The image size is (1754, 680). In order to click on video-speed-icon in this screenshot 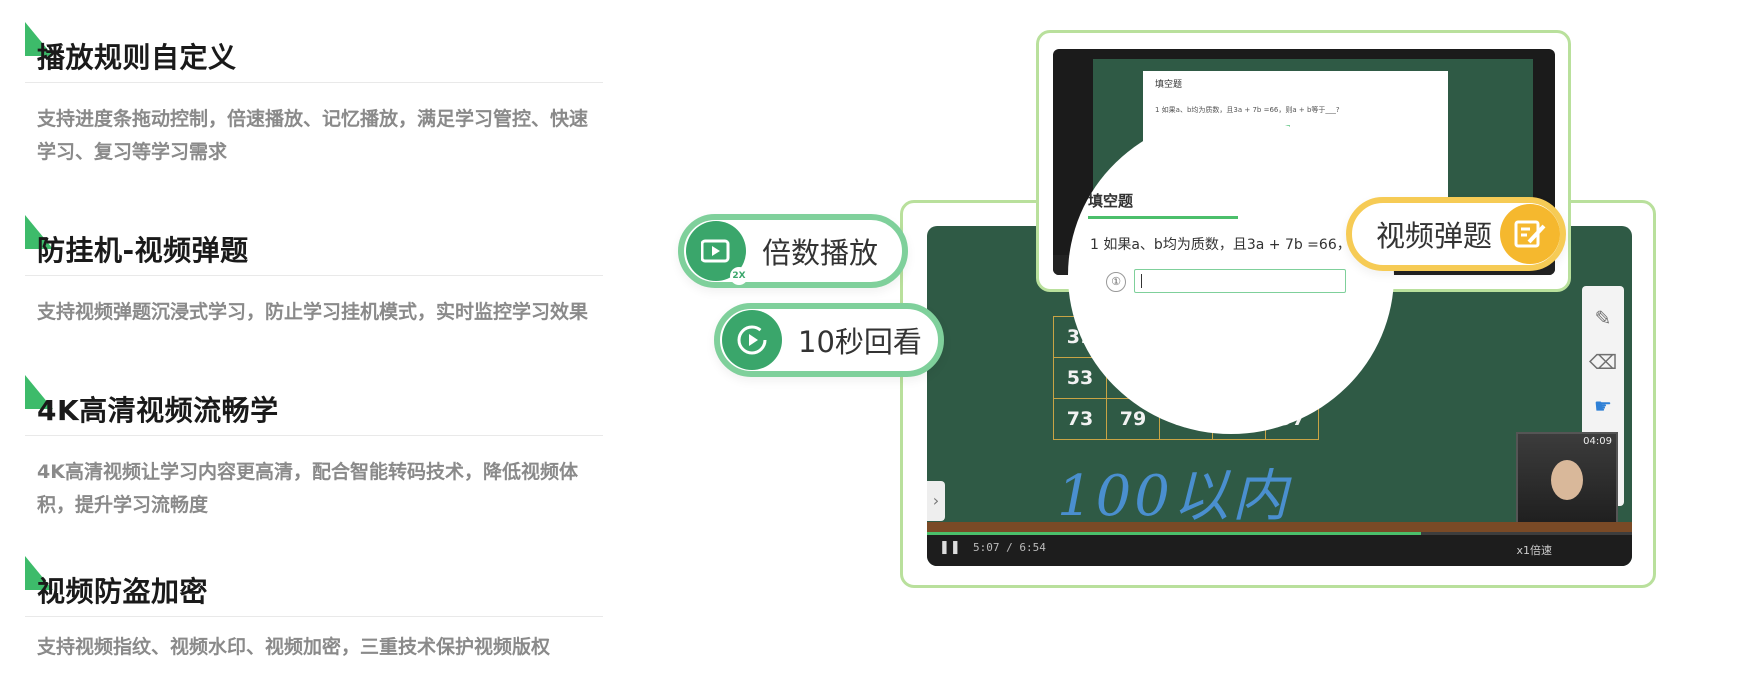, I will do `click(715, 251)`.